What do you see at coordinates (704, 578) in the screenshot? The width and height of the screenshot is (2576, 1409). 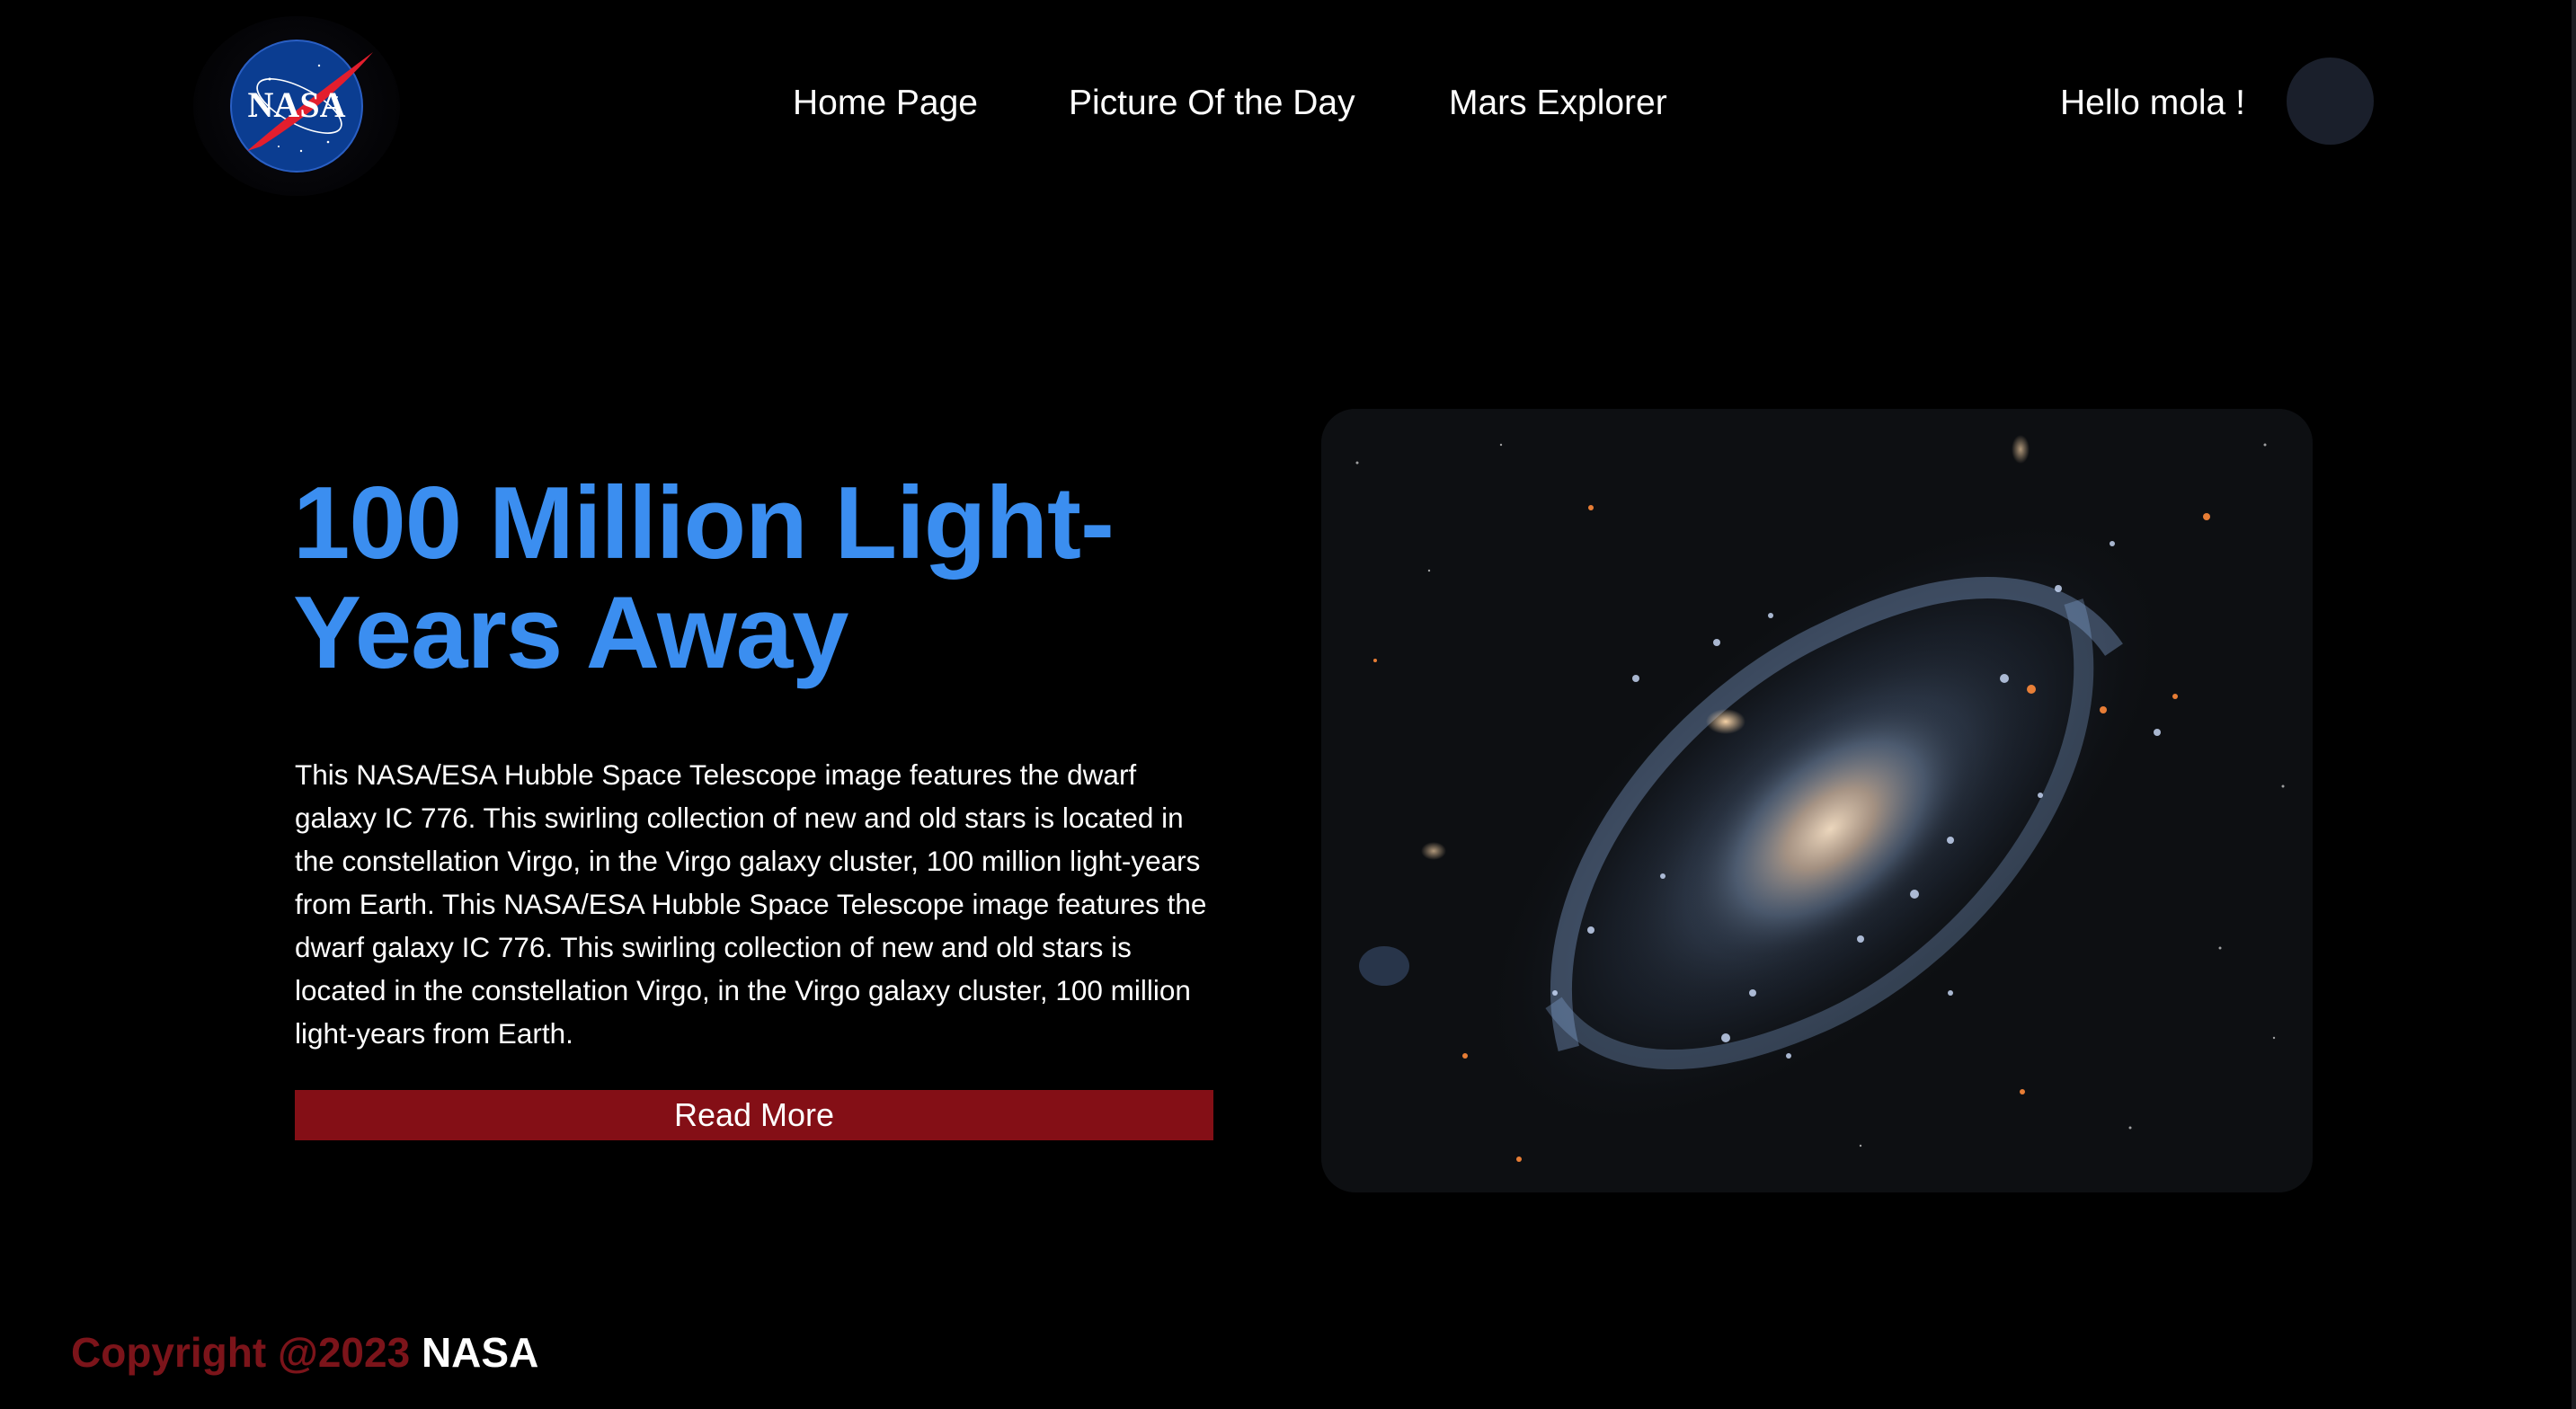 I see `hero-title: 100 Million Light-Years Away` at bounding box center [704, 578].